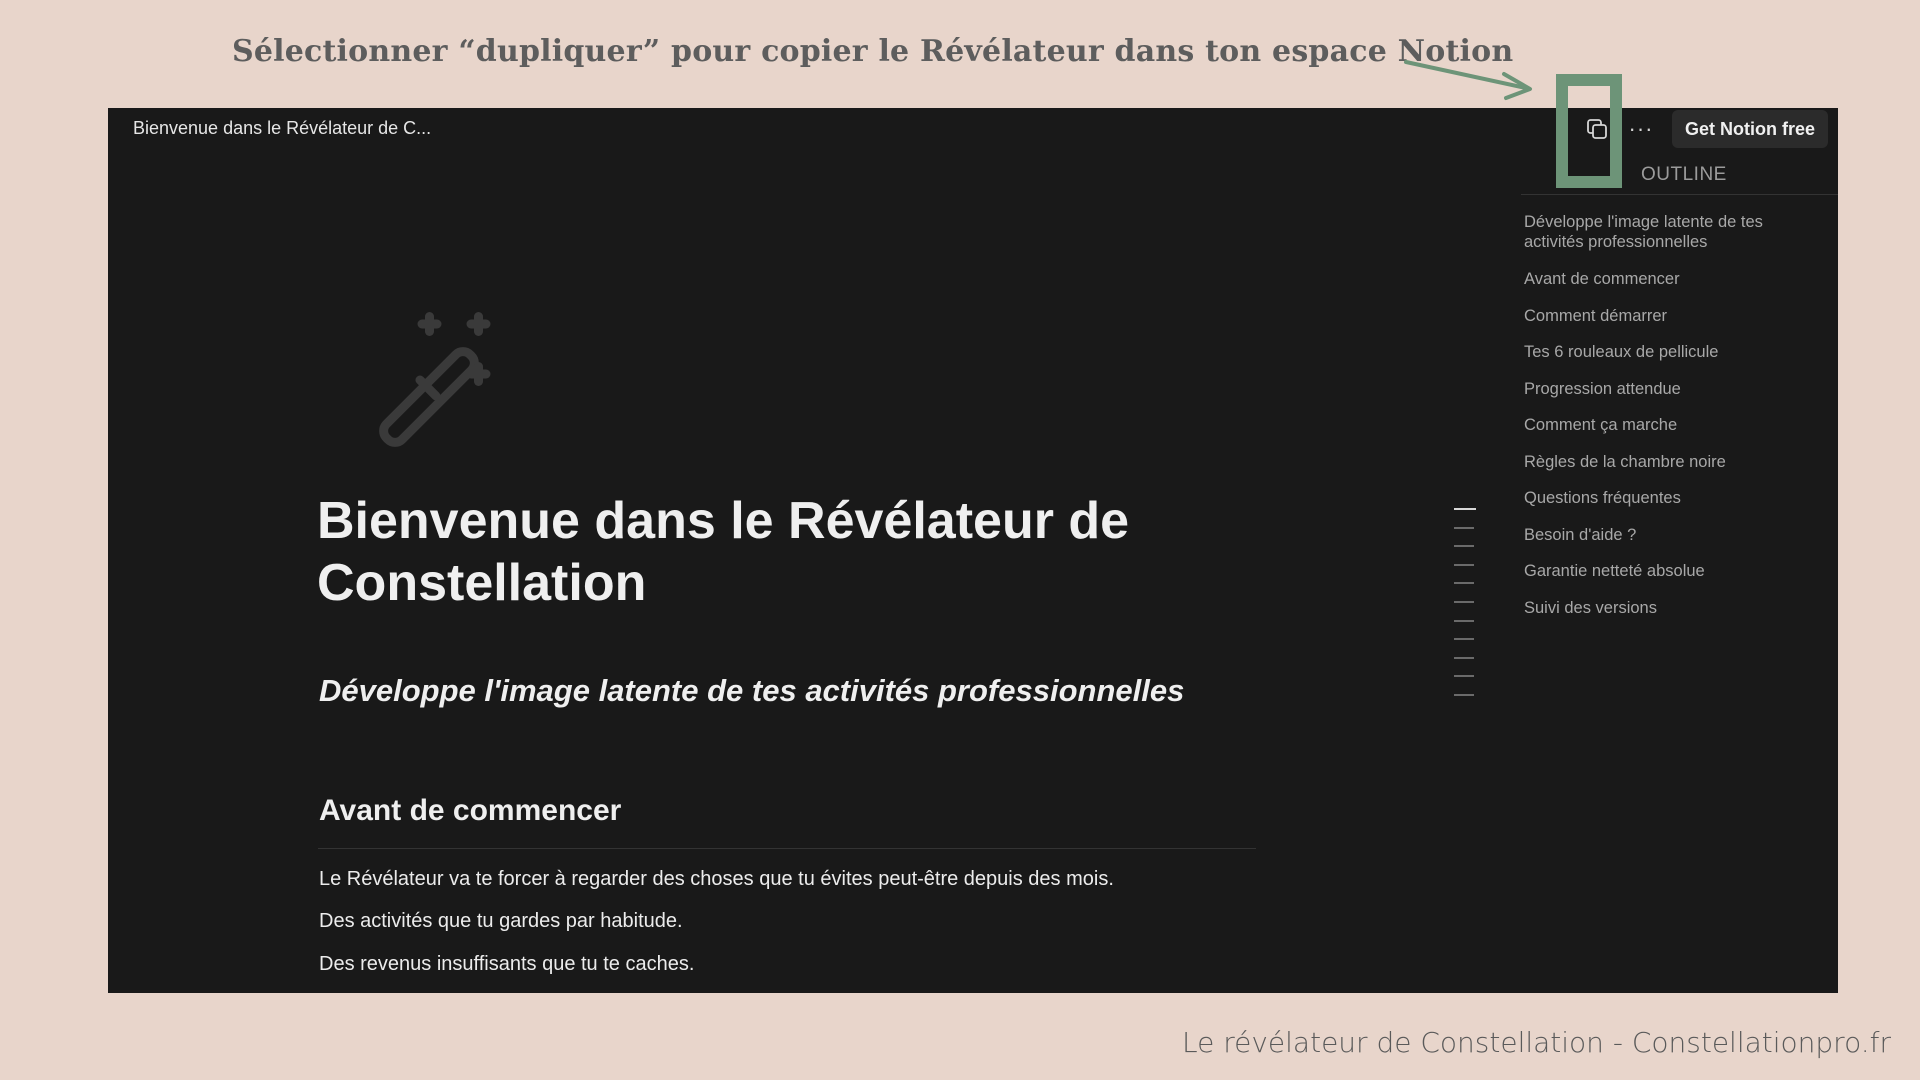 This screenshot has height=1080, width=1920. I want to click on mini-toc, so click(1465, 610).